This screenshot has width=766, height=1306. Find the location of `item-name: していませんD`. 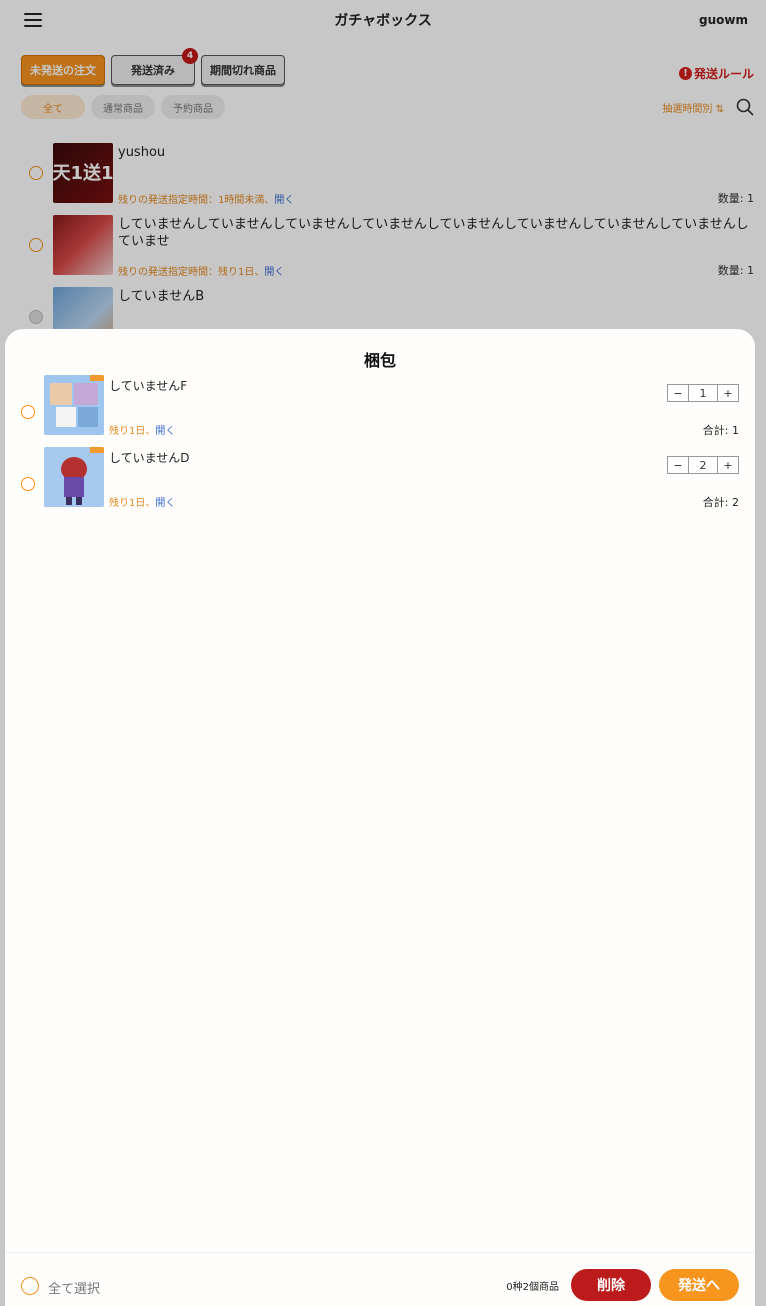

item-name: していませんD is located at coordinates (149, 458).